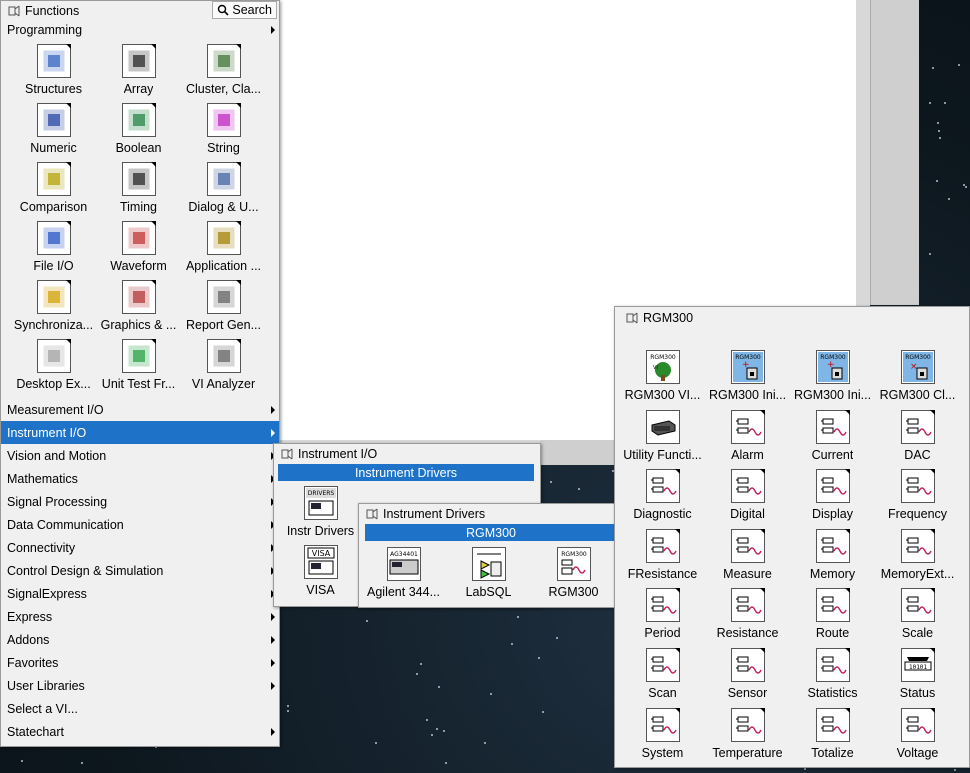 Image resolution: width=970 pixels, height=773 pixels. What do you see at coordinates (53, 188) in the screenshot?
I see `palette-item-comparison: Comparison` at bounding box center [53, 188].